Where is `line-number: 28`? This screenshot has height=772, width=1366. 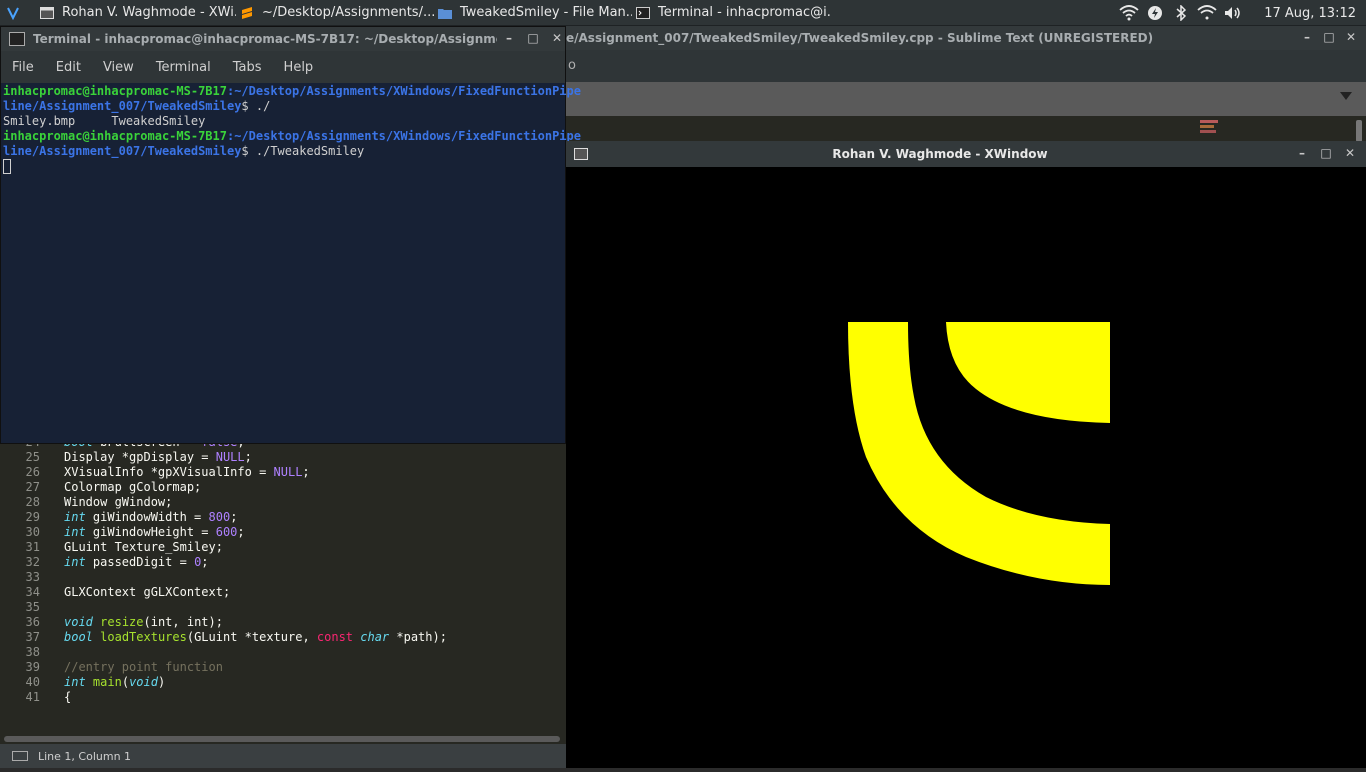
line-number: 28 is located at coordinates (32, 502).